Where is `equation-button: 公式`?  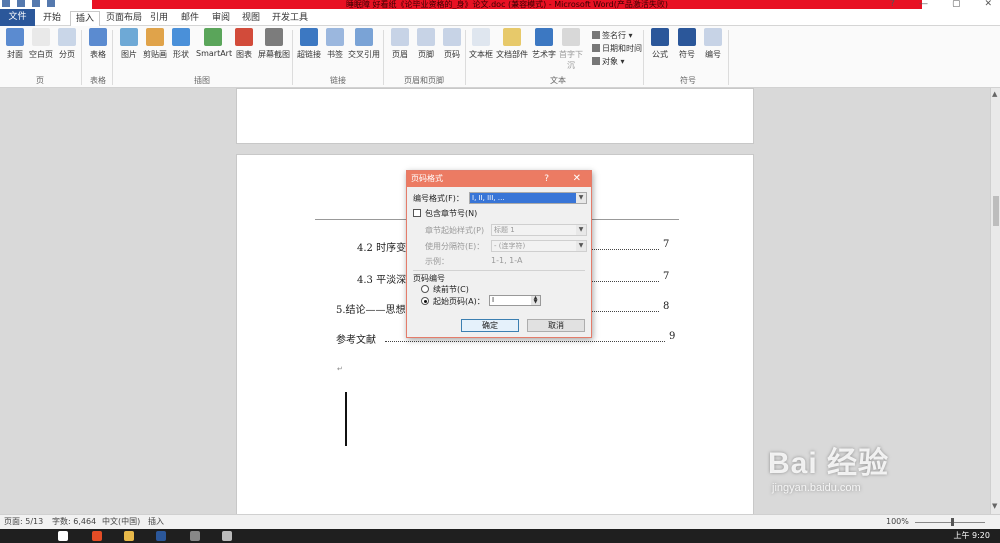 equation-button: 公式 is located at coordinates (660, 44).